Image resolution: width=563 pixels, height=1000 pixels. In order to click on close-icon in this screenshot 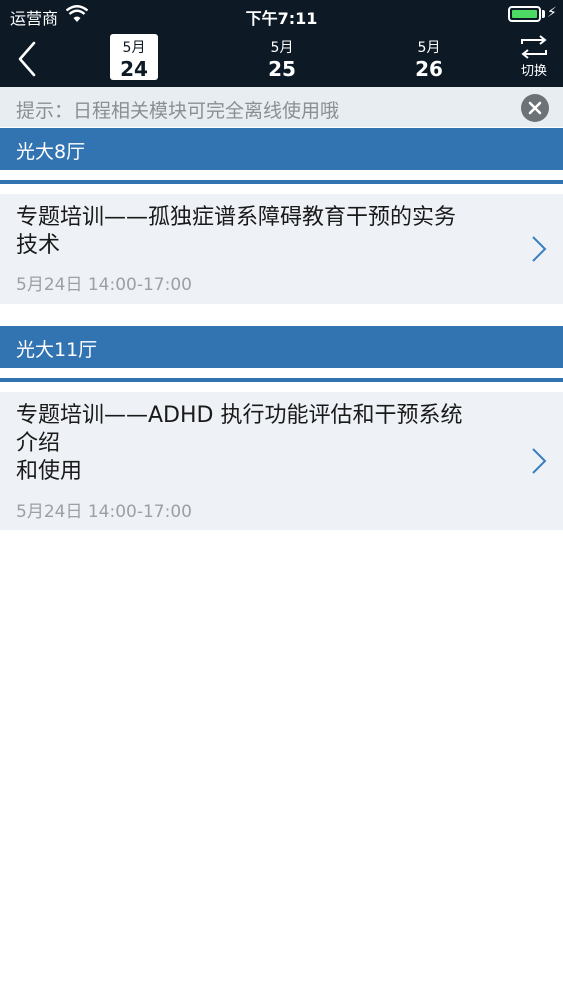, I will do `click(535, 108)`.